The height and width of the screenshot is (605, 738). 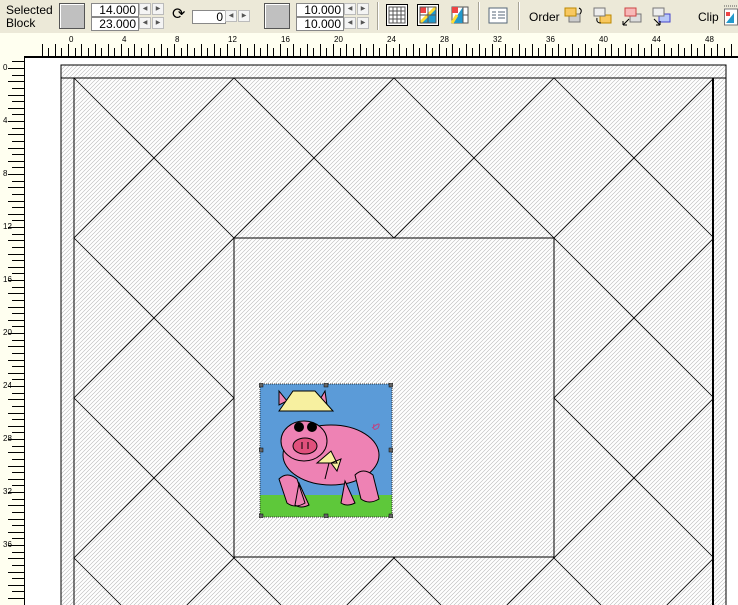 I want to click on send-to-back-icon, so click(x=661, y=16).